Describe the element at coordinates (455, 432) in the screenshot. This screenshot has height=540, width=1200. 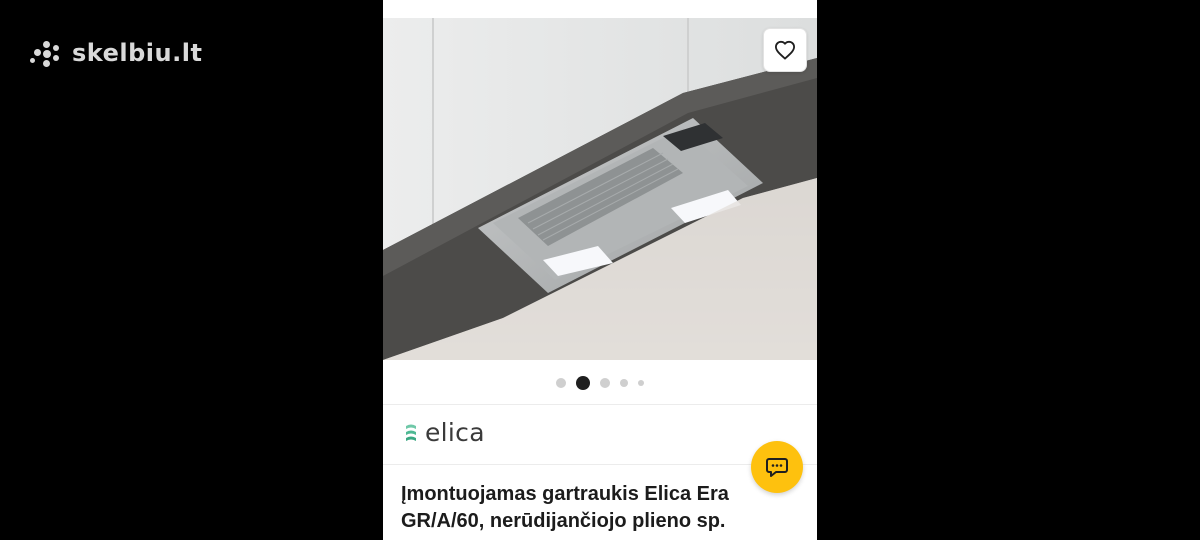
I see `brand-name: elica` at that location.